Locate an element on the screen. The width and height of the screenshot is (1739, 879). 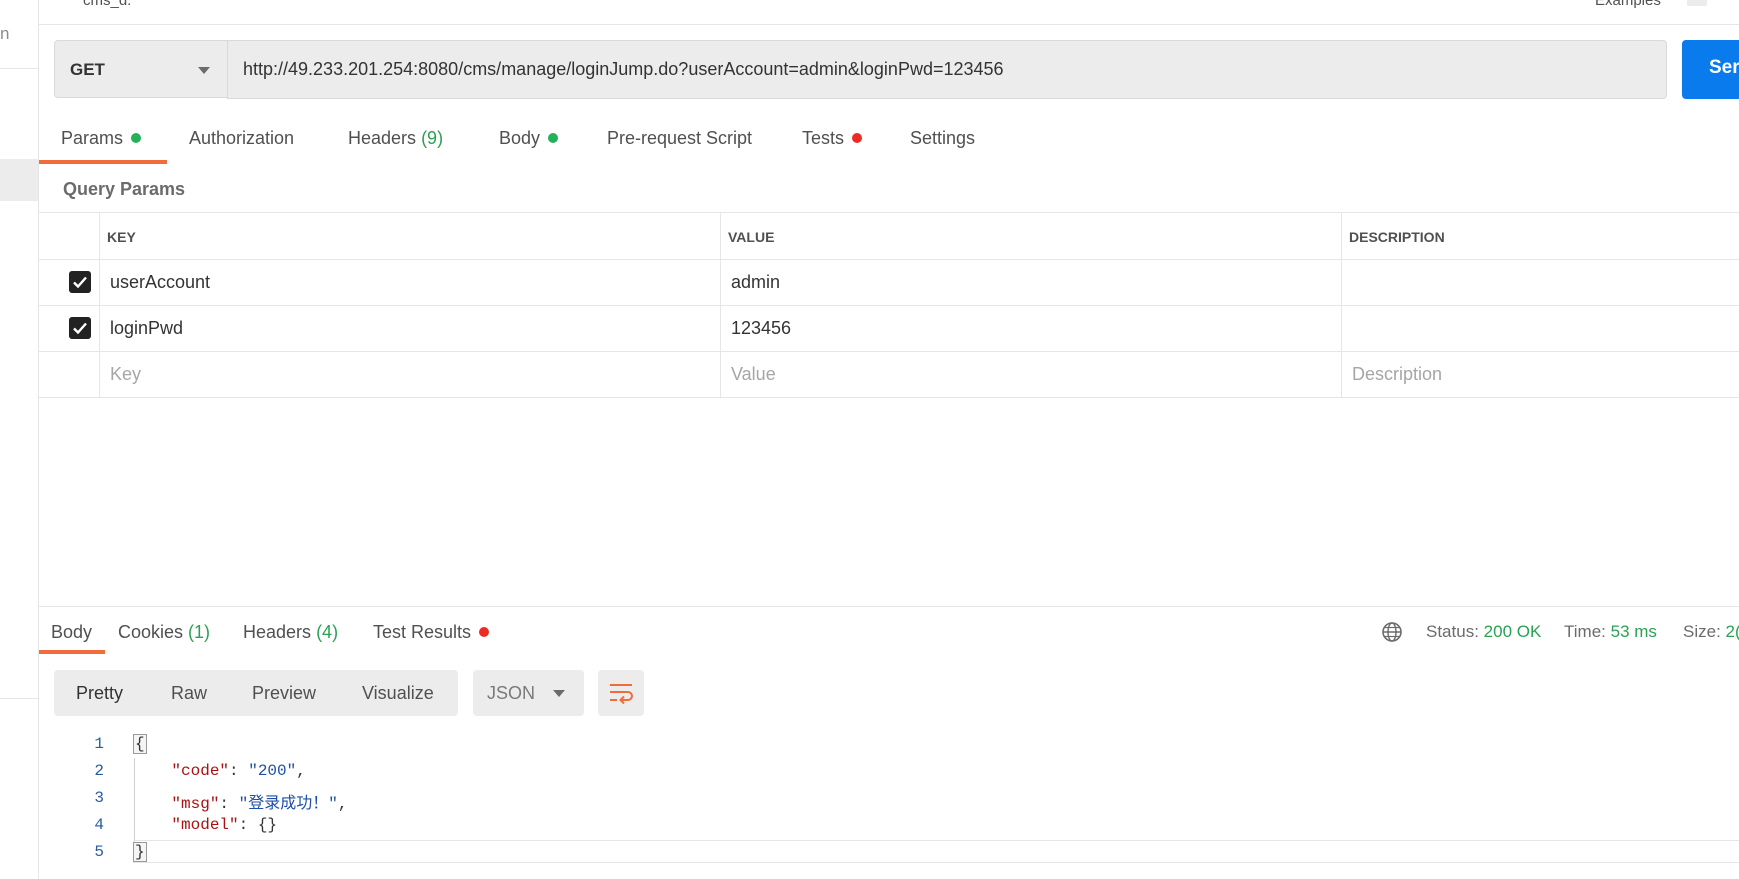
active-tab-indicator is located at coordinates (103, 162).